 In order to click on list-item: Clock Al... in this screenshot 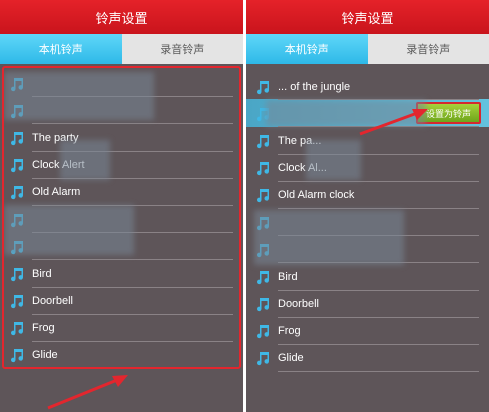, I will do `click(367, 168)`.